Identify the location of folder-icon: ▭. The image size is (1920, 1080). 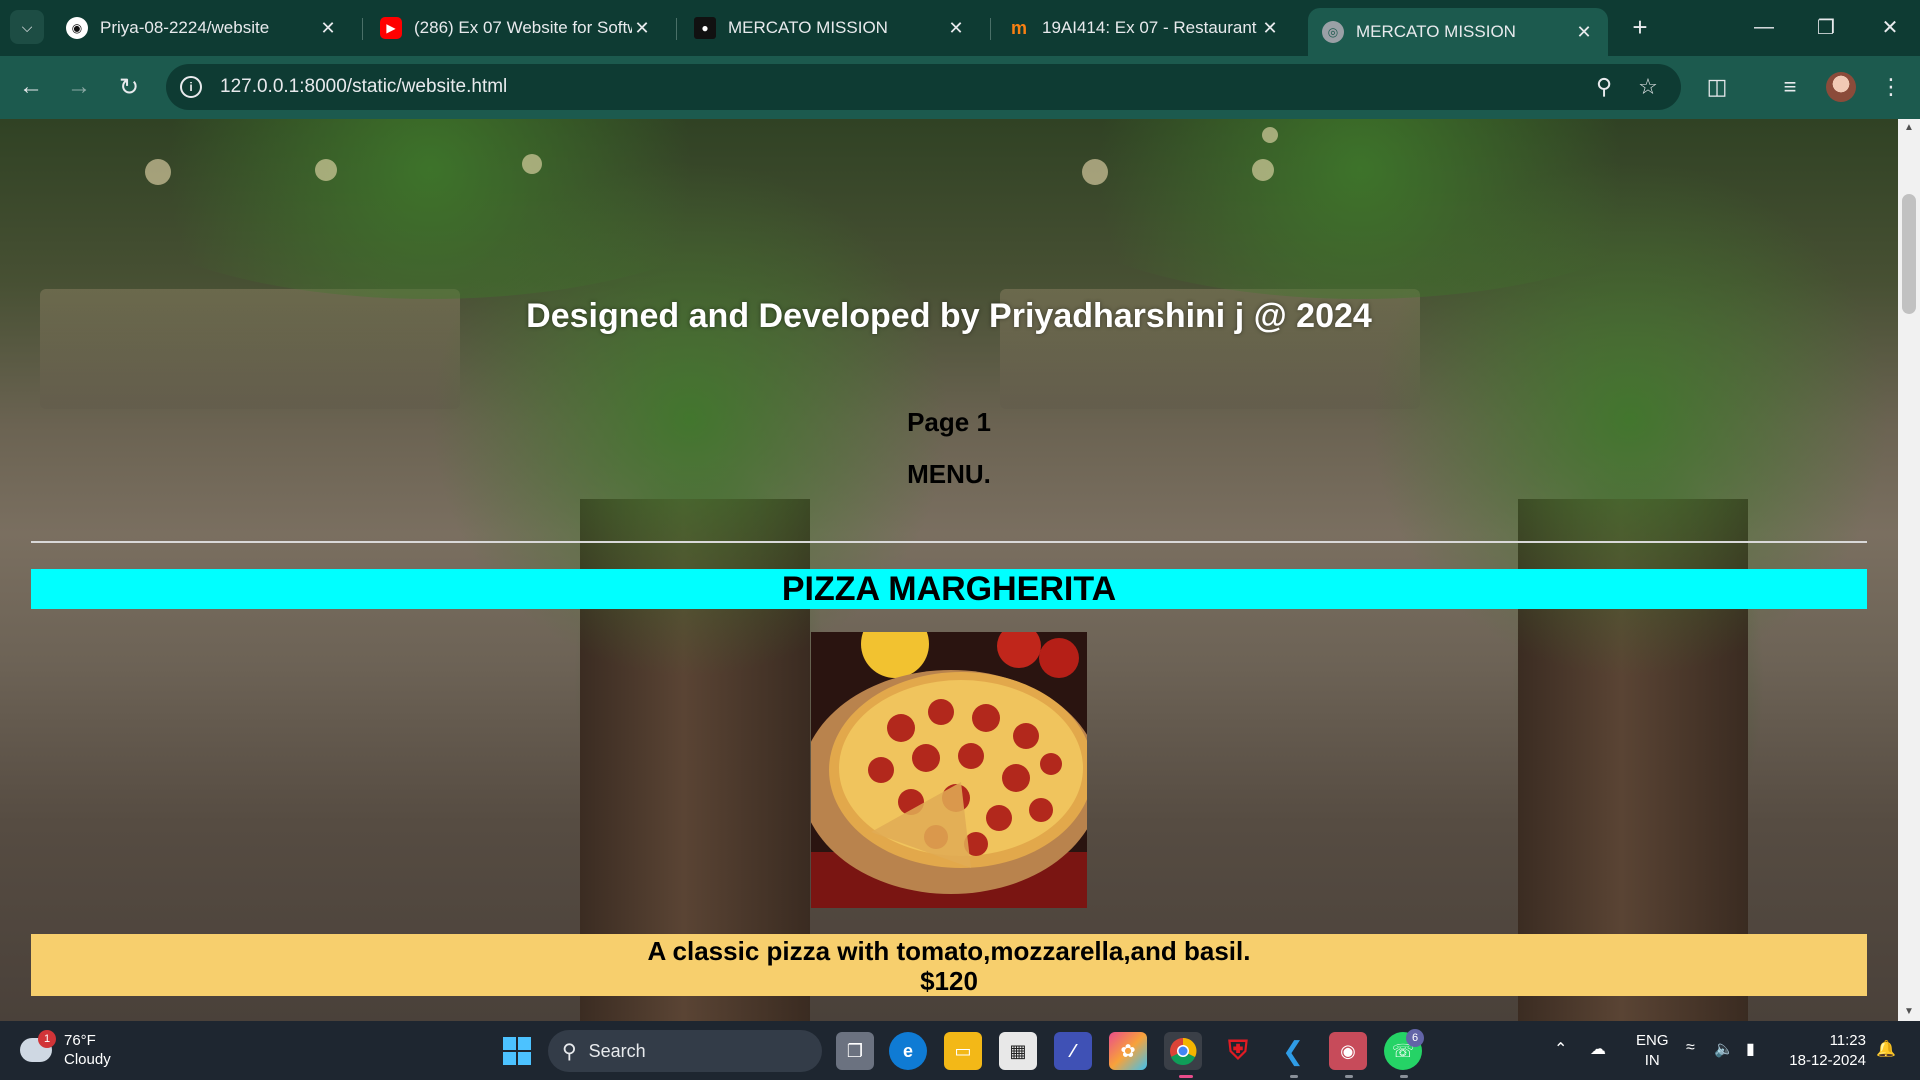
(963, 1050).